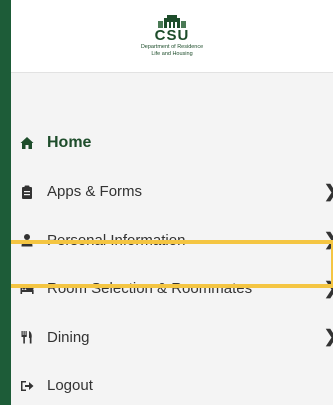  I want to click on utensils-icon, so click(27, 337).